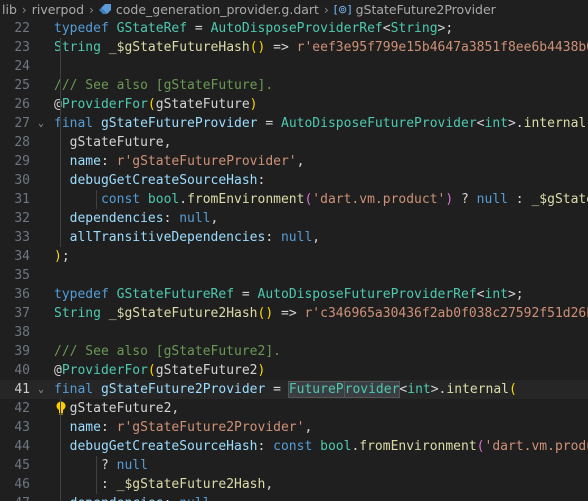 The image size is (588, 501). What do you see at coordinates (15, 275) in the screenshot?
I see `line-number: 35` at bounding box center [15, 275].